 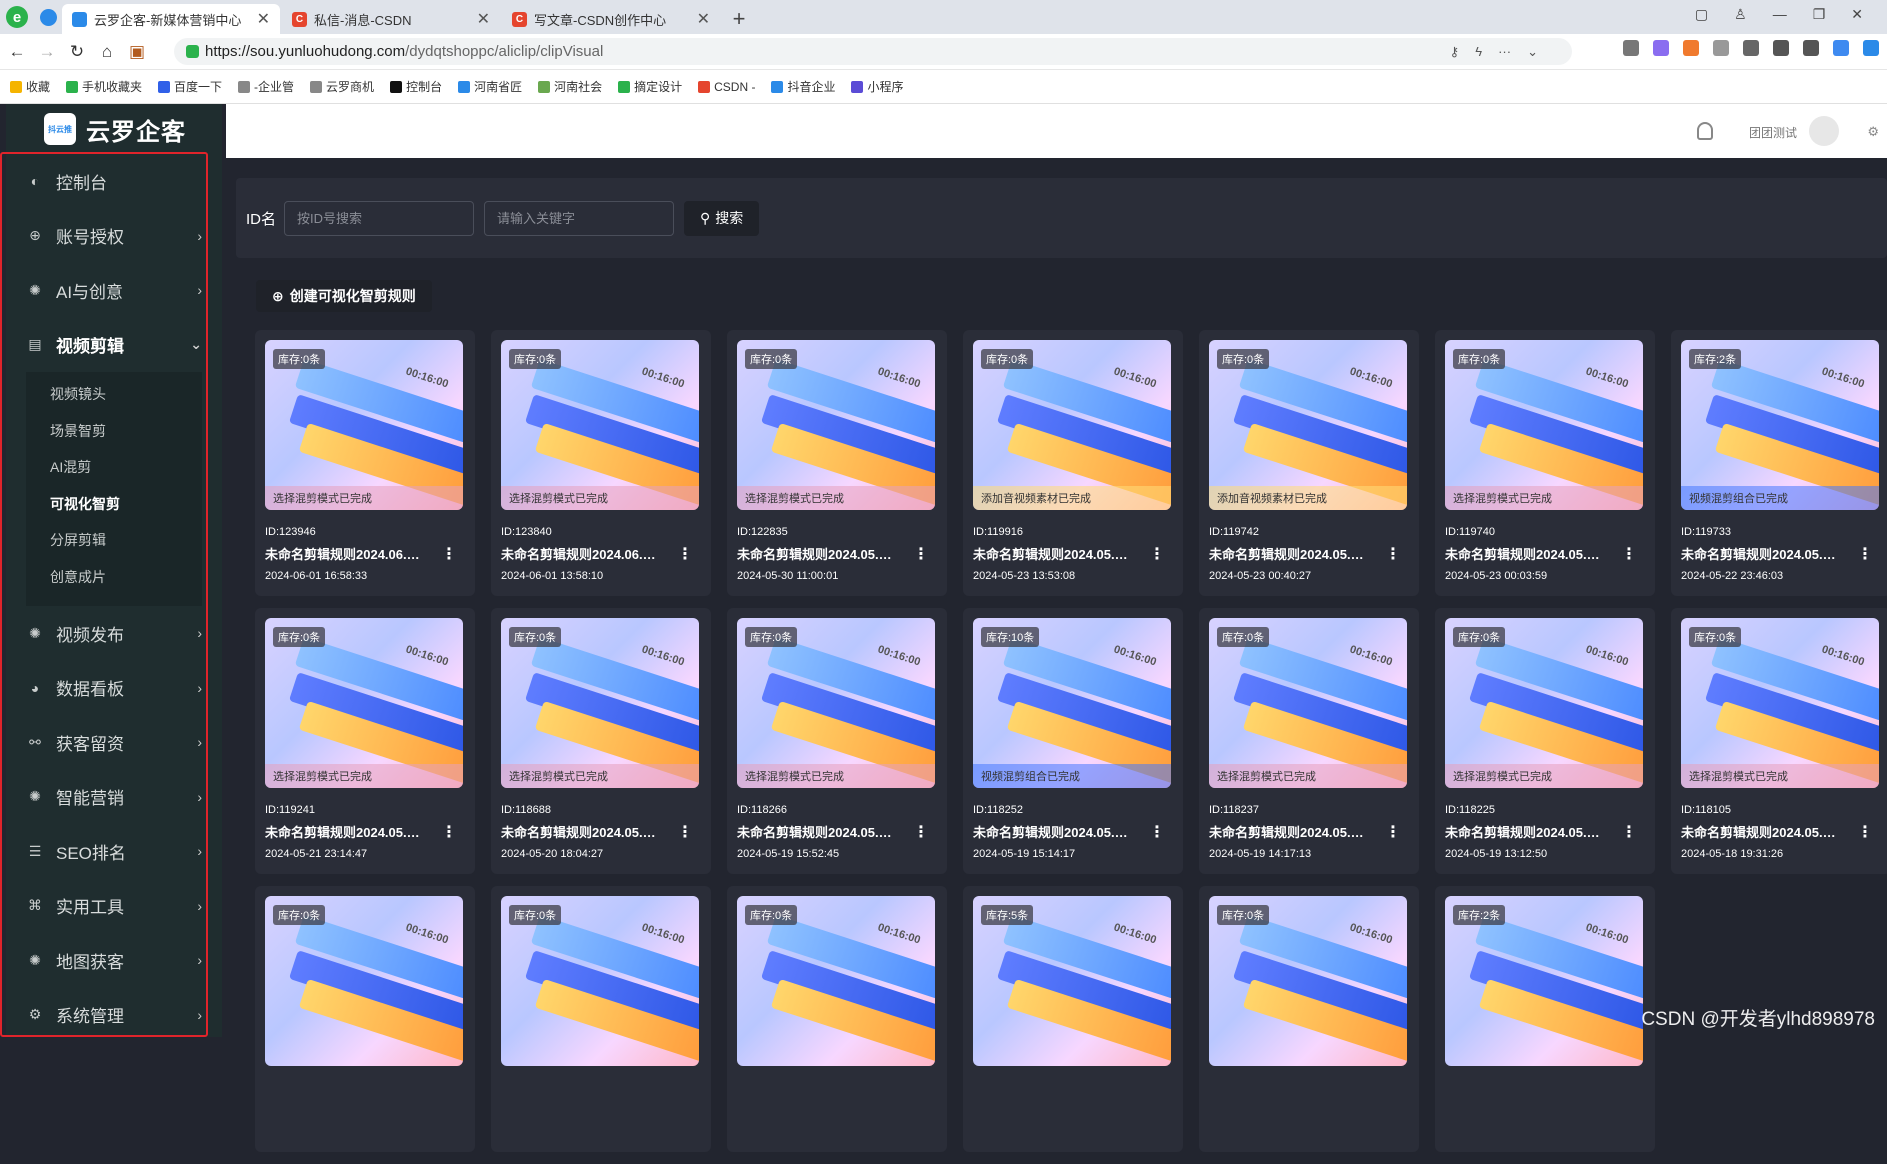 I want to click on wallet-icon: ▣, so click(x=137, y=52).